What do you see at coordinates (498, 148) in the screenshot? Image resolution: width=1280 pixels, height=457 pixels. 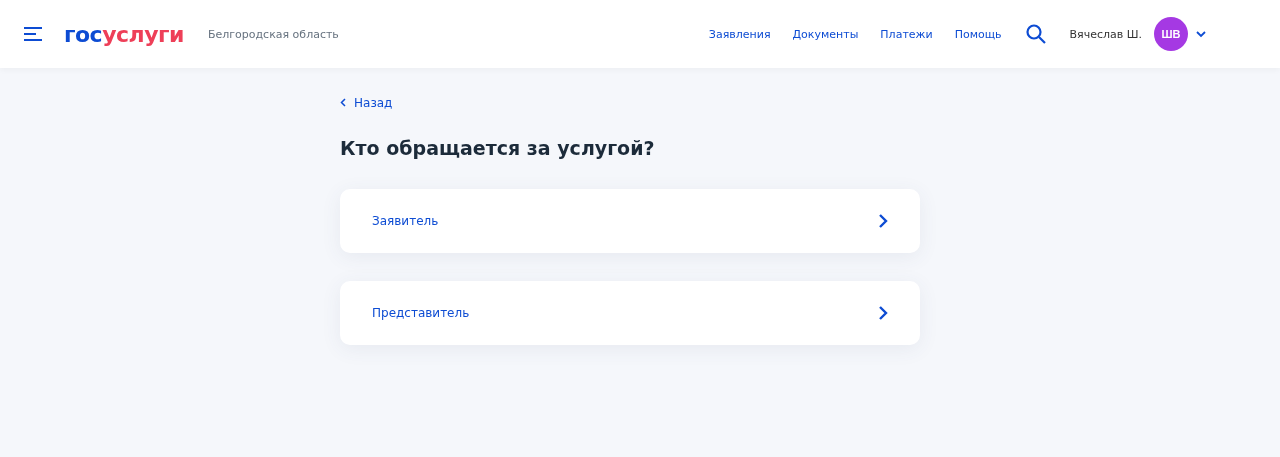 I see `page-title: Кто обращается за услугой?` at bounding box center [498, 148].